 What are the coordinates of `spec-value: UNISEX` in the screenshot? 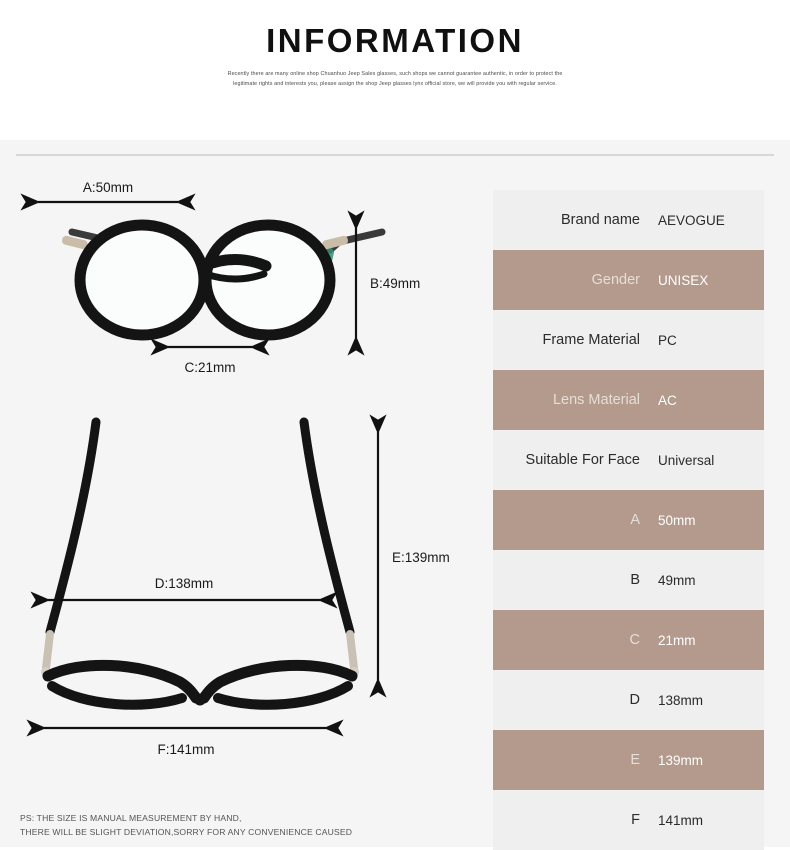 It's located at (683, 280).